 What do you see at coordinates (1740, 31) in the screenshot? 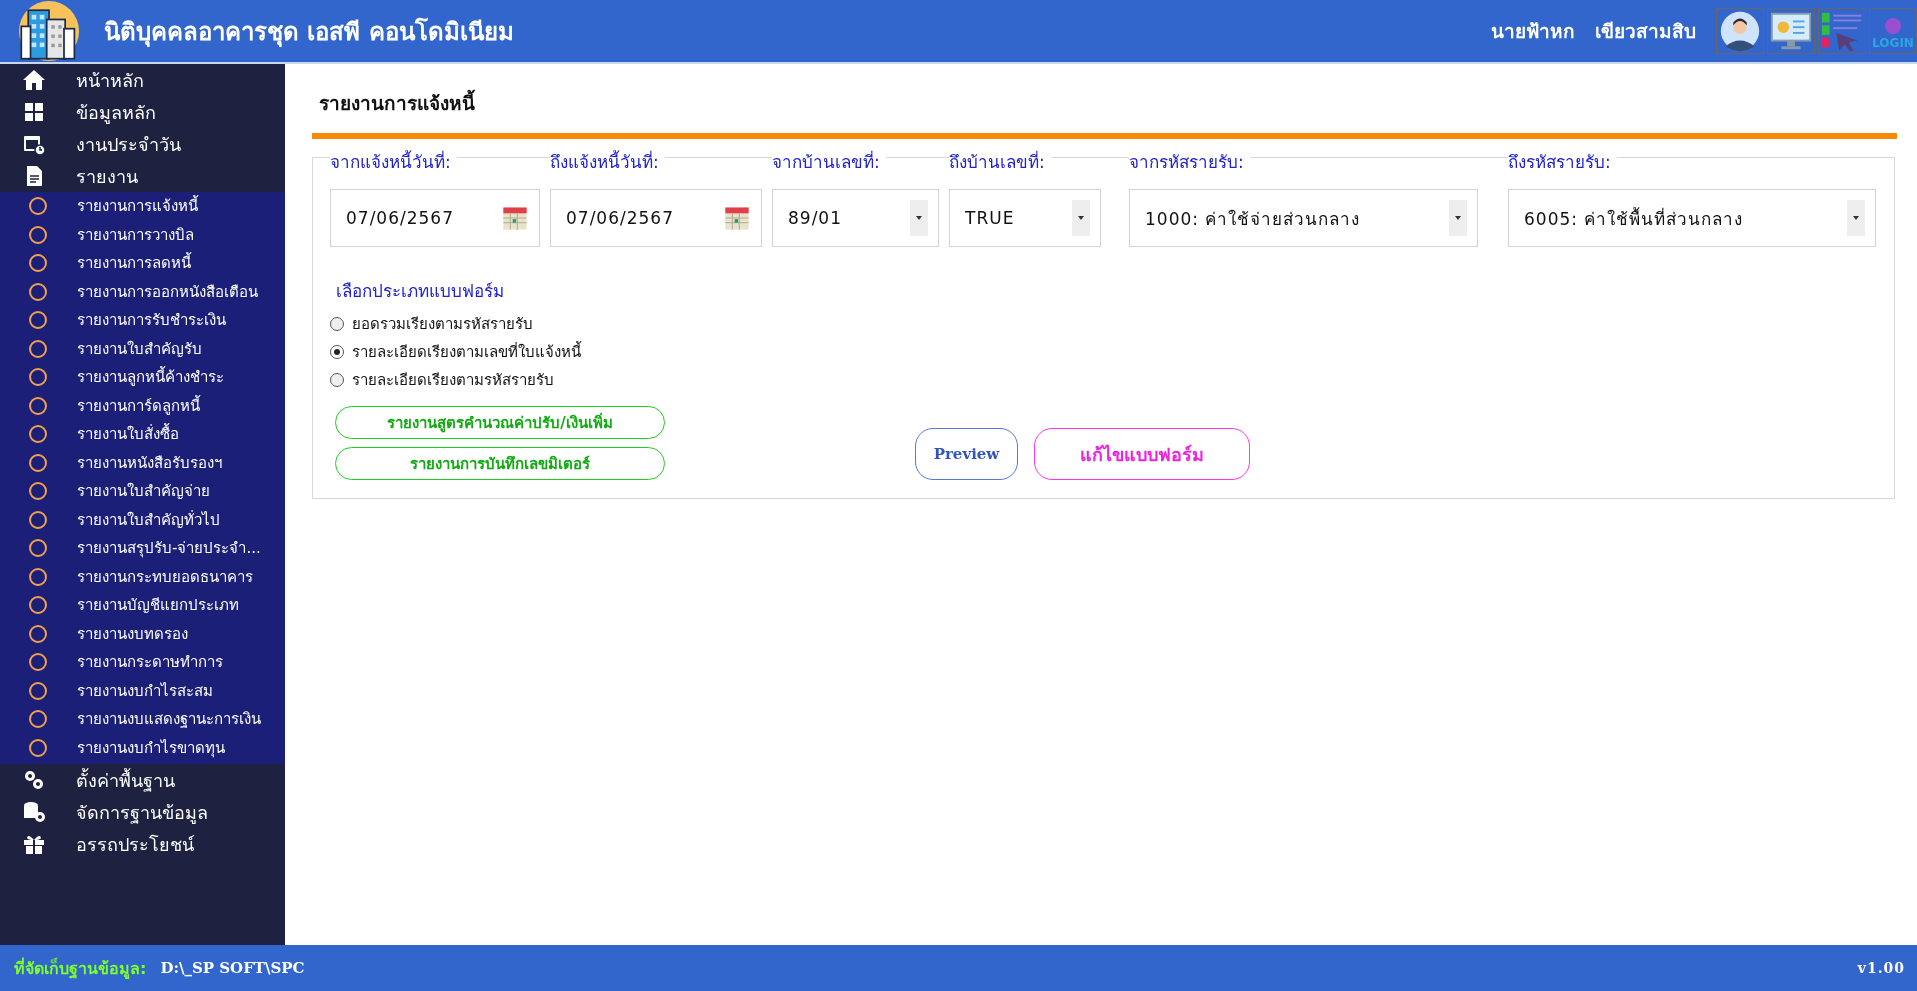
I see `user-avatar-icon` at bounding box center [1740, 31].